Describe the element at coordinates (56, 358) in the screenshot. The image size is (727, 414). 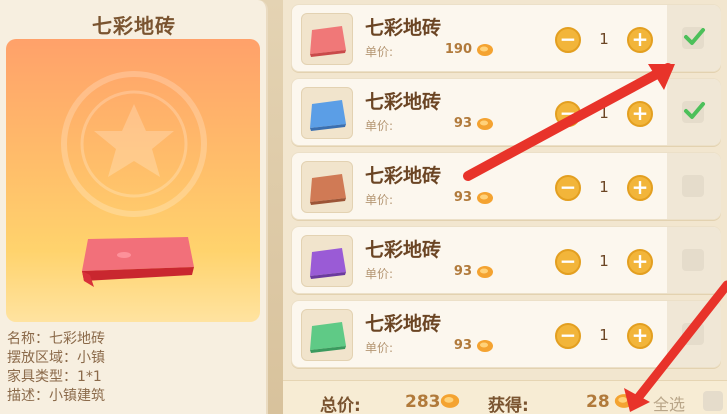
I see `info-area: 摆放区域：小镇` at that location.